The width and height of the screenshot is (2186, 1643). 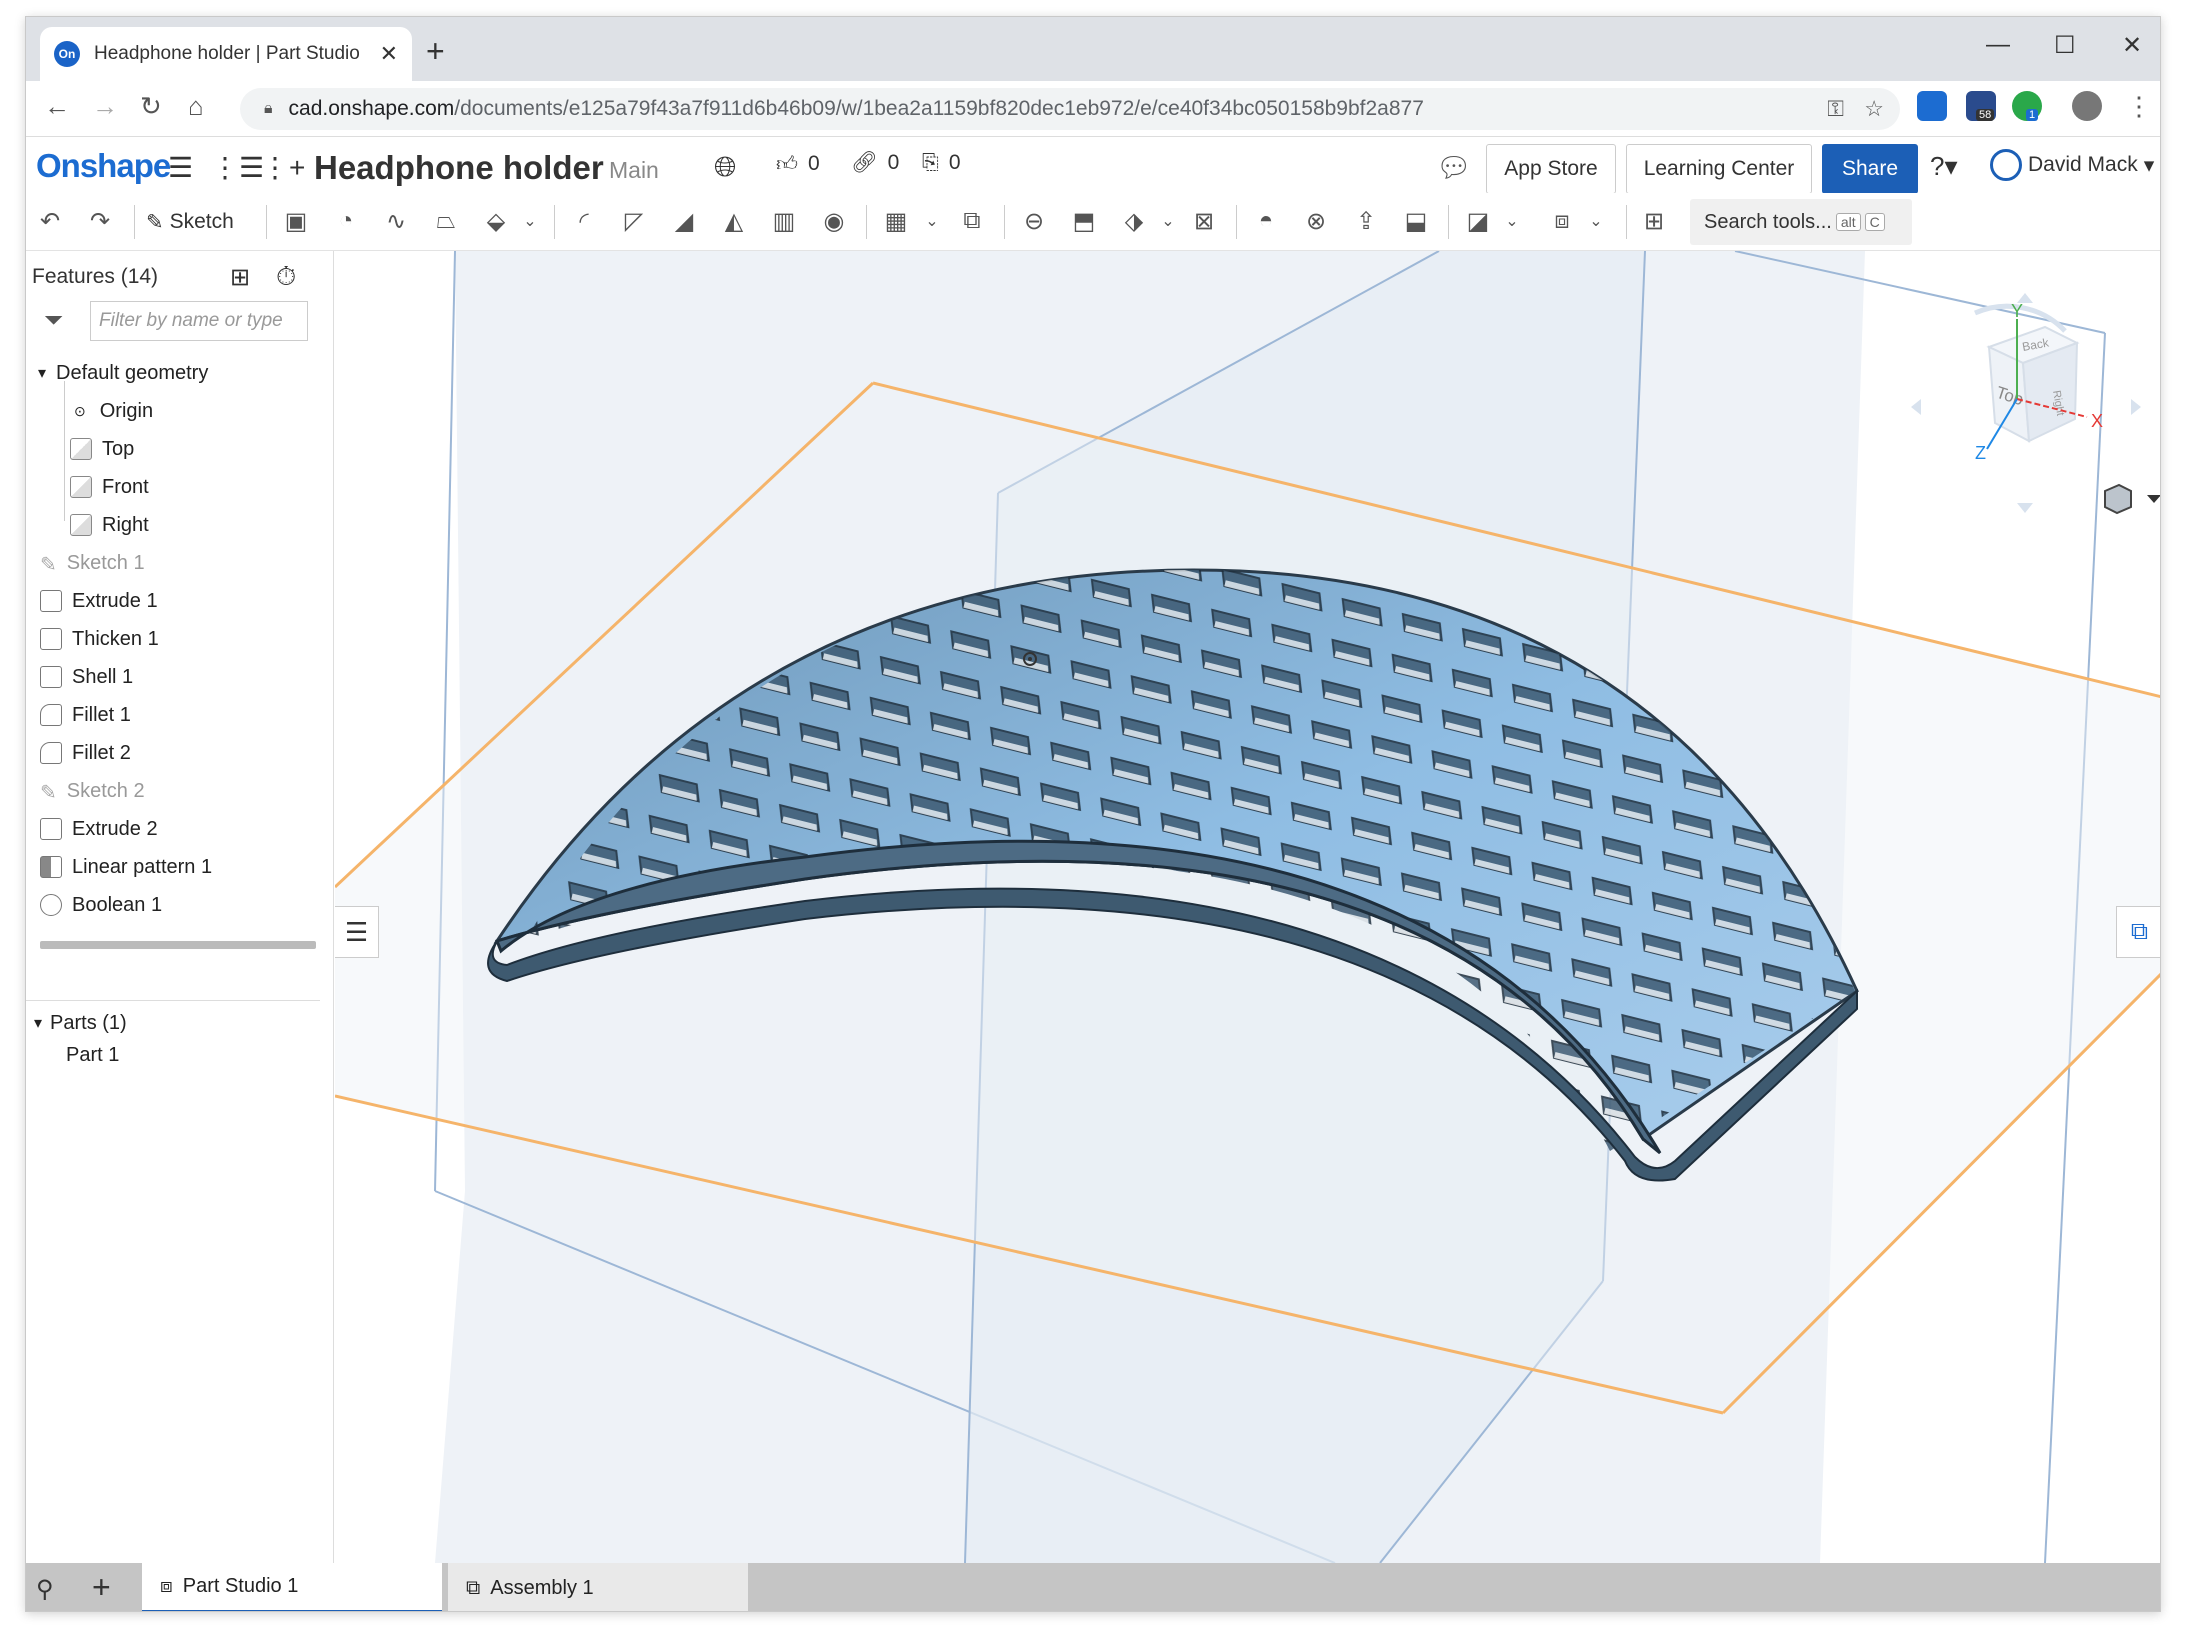 I want to click on branch-name: Main, so click(x=634, y=170).